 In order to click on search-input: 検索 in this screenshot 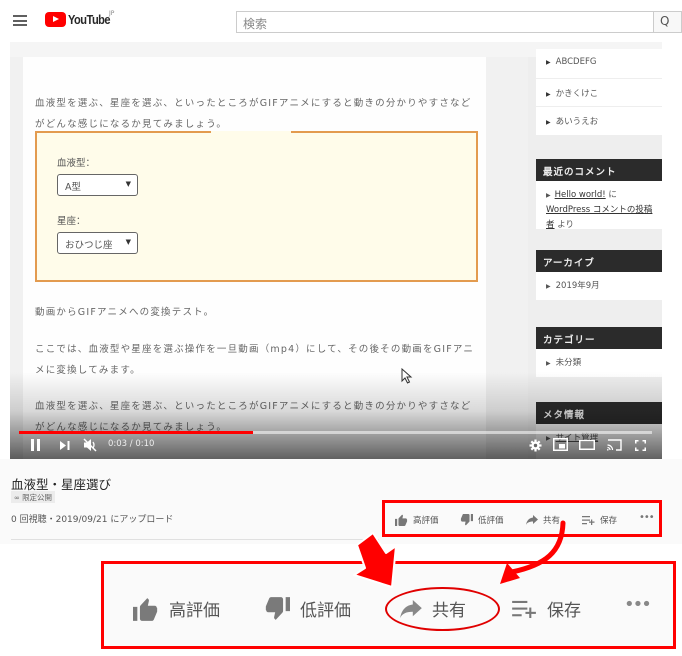, I will do `click(445, 22)`.